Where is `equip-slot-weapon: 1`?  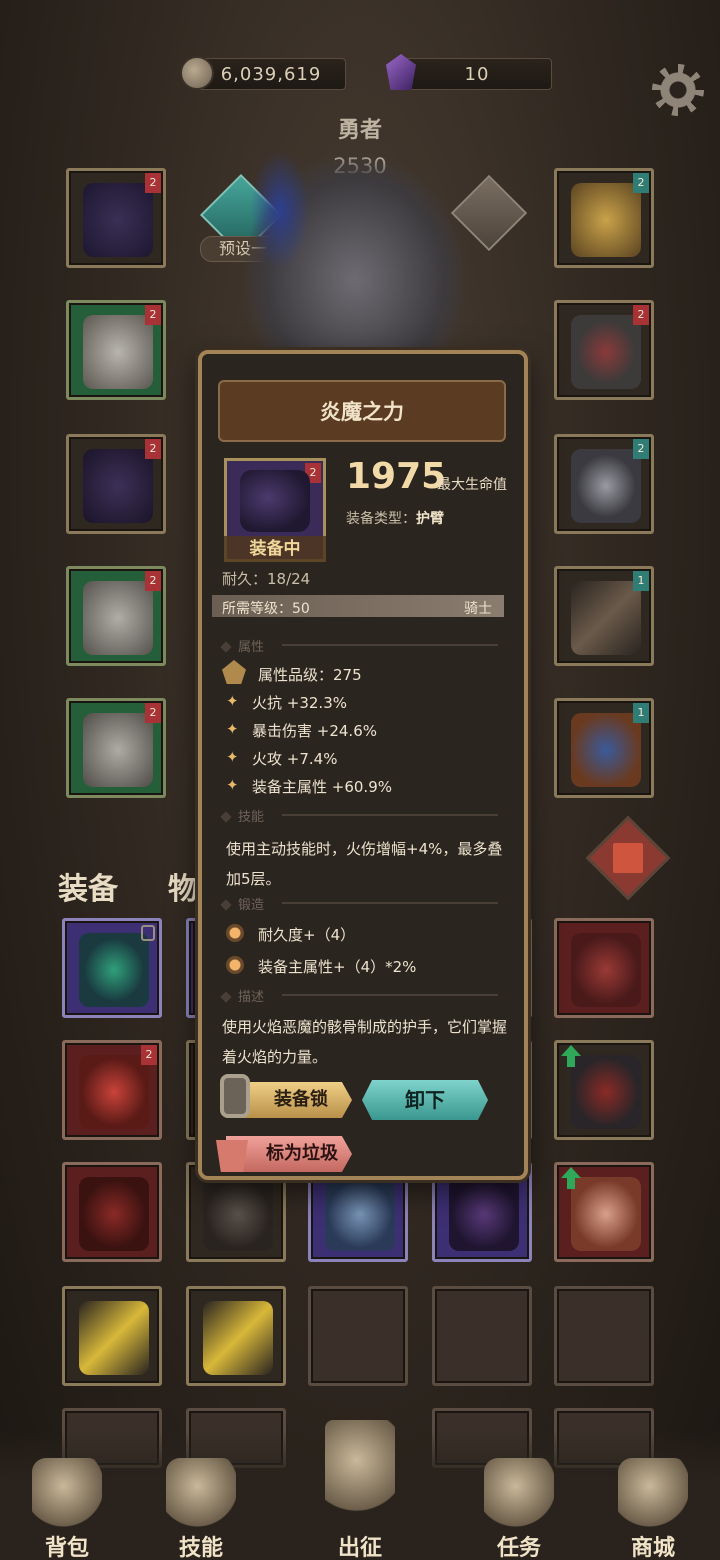 equip-slot-weapon: 1 is located at coordinates (604, 616).